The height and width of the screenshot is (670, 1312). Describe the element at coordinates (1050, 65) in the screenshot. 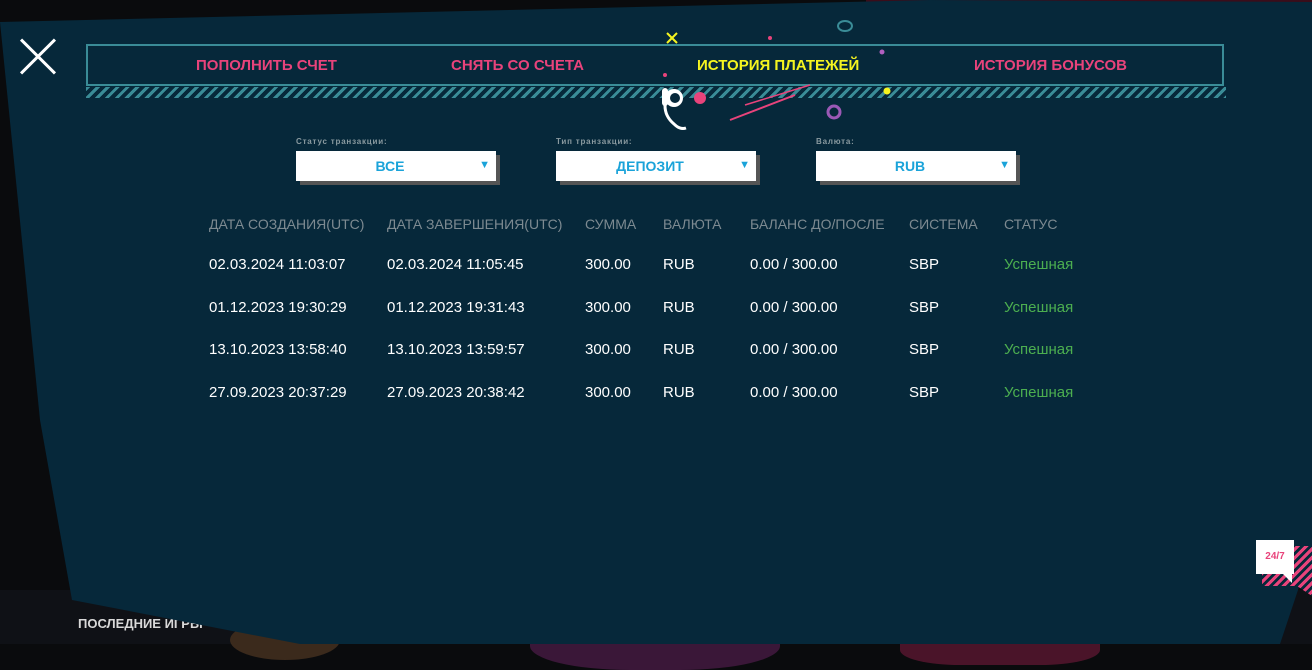

I see `tab-bonus-history: ИСТОРИЯ БОНУСОВ` at that location.